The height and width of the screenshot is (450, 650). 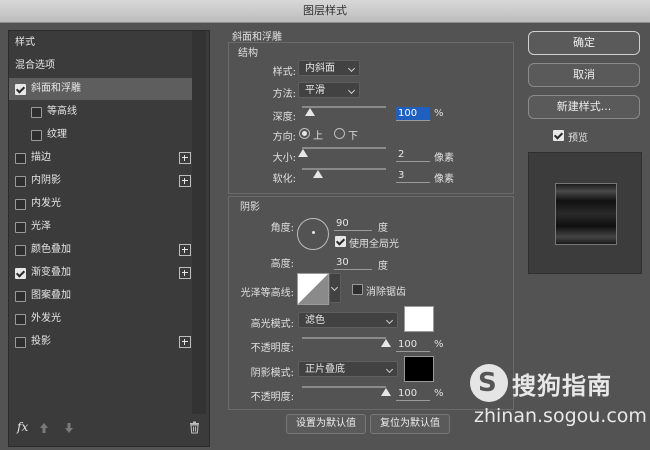 What do you see at coordinates (410, 424) in the screenshot?
I see `reset-default-button: 复位为默认值` at bounding box center [410, 424].